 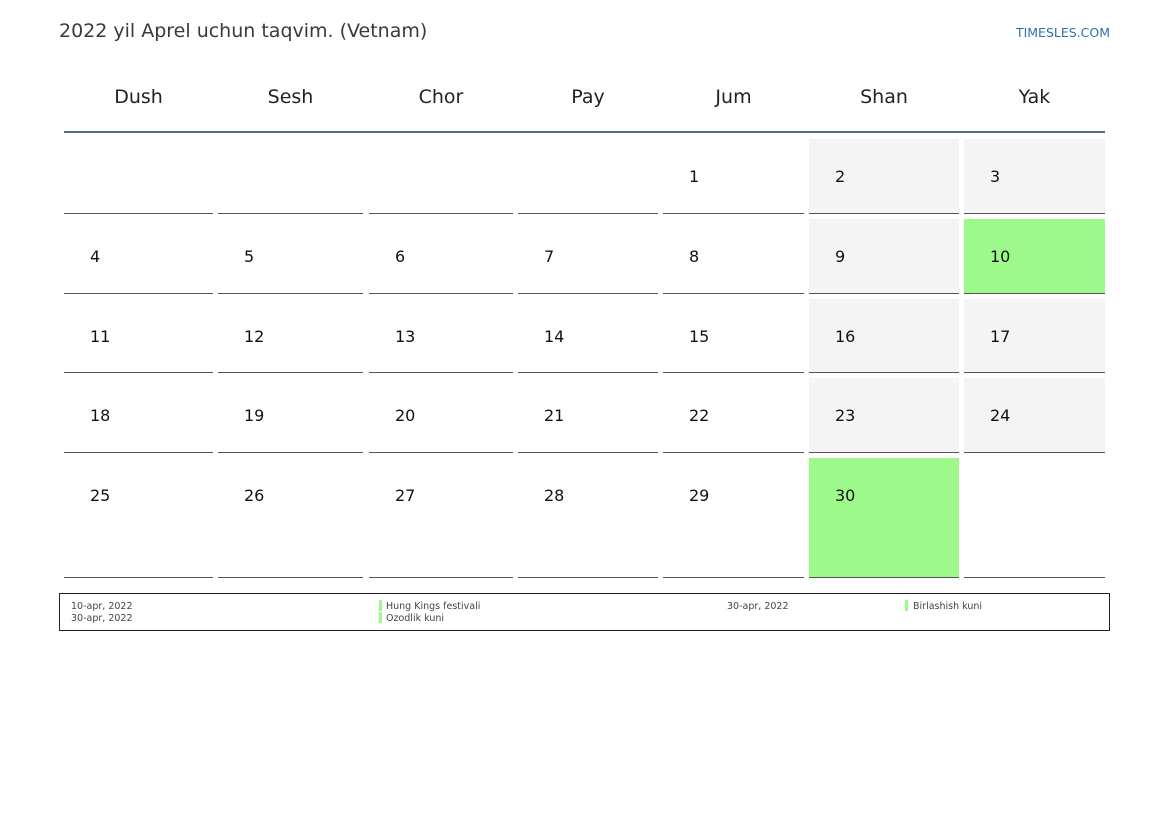 I want to click on day-number: 28, so click(x=554, y=495).